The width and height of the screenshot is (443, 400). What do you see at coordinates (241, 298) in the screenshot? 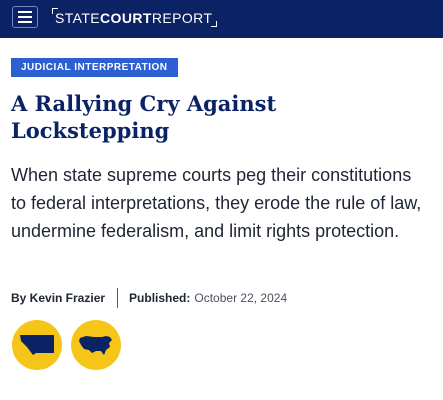
I see `published-date: October 22, 2024` at bounding box center [241, 298].